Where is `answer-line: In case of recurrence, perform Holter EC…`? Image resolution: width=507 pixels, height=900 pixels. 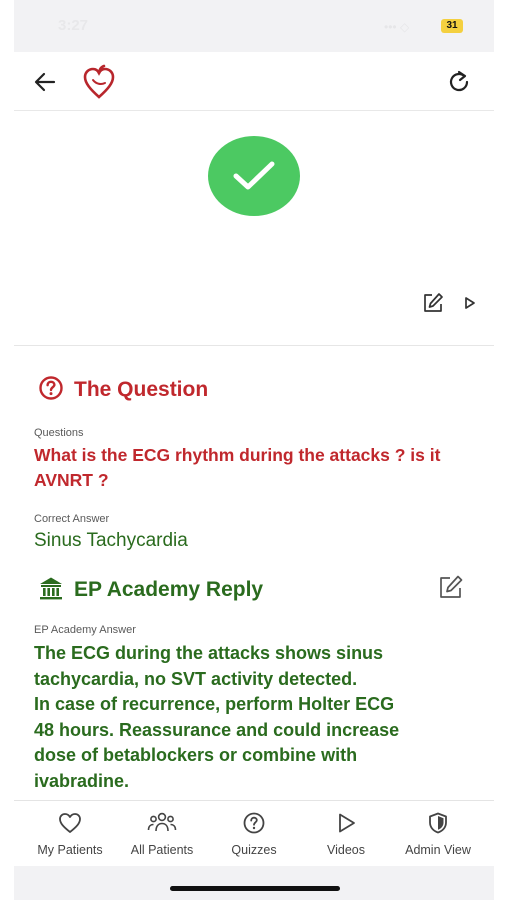 answer-line: In case of recurrence, perform Holter EC… is located at coordinates (214, 704).